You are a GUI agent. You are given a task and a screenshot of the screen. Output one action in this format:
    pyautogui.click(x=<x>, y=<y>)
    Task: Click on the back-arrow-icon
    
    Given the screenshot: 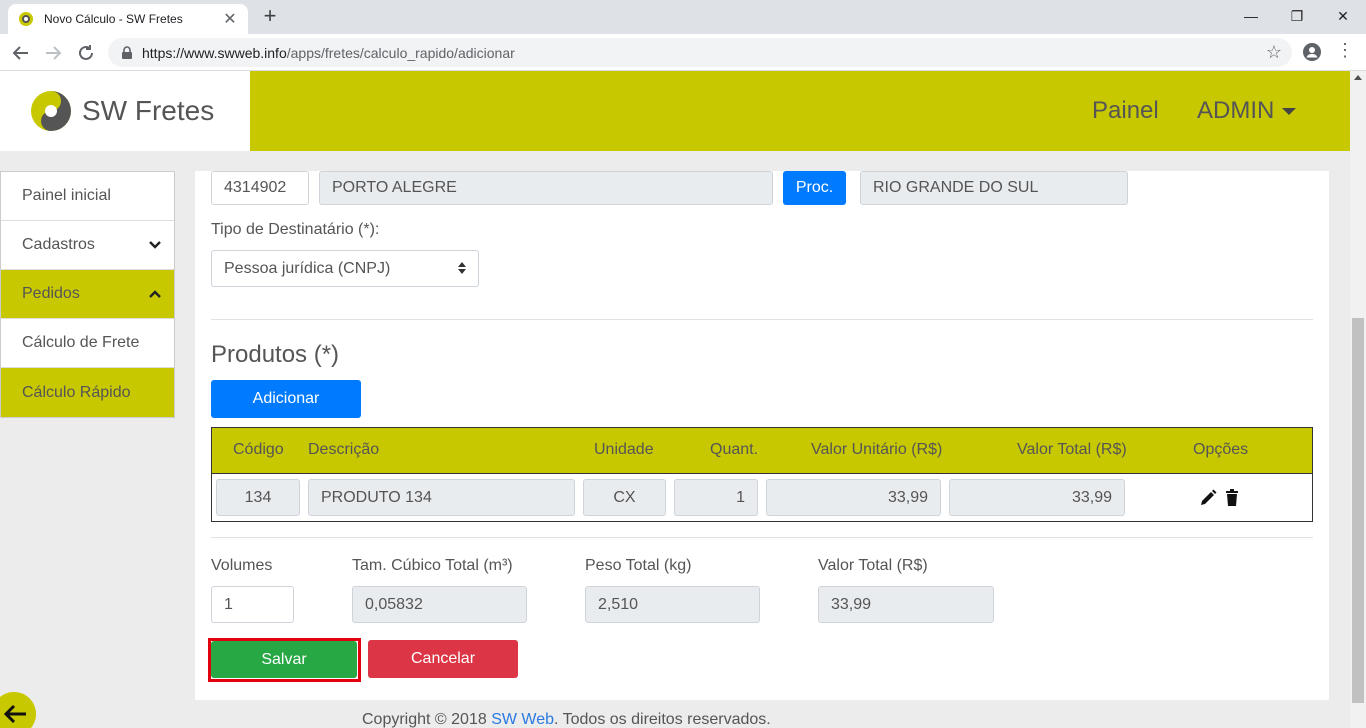 What is the action you would take?
    pyautogui.click(x=21, y=53)
    